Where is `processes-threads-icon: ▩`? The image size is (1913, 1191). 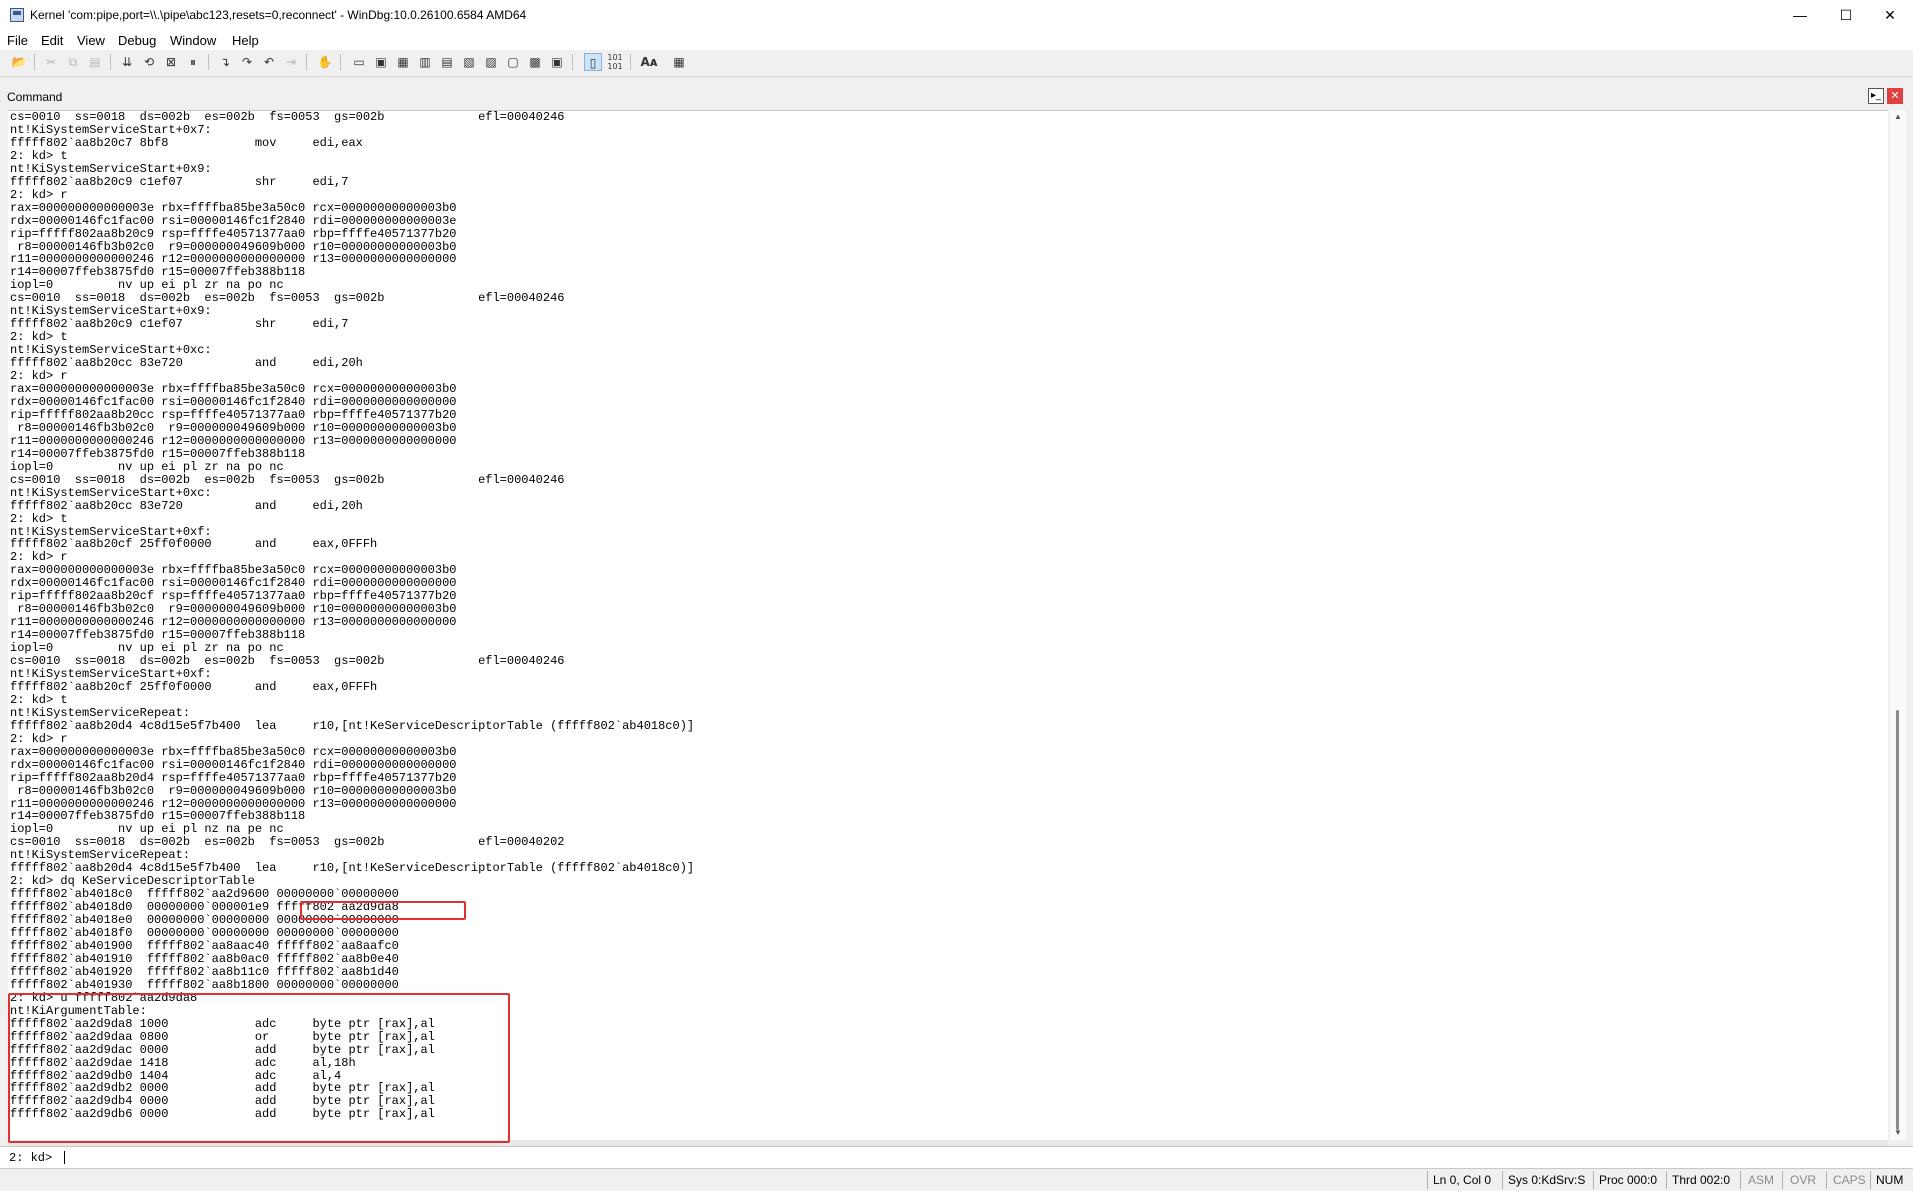
processes-threads-icon: ▩ is located at coordinates (535, 62).